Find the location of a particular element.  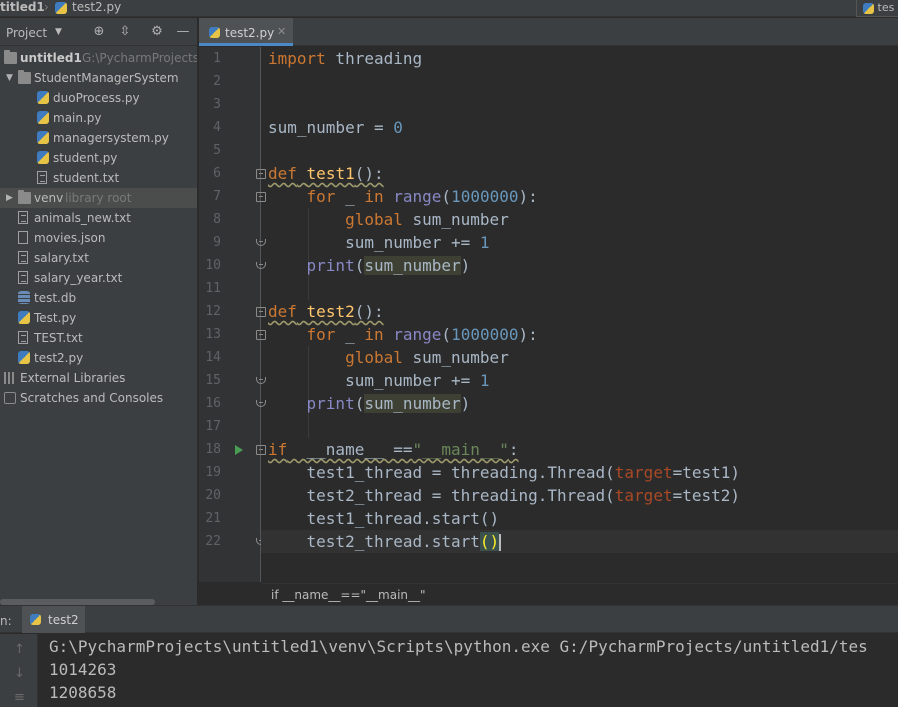

line-number: 16 is located at coordinates (213, 403).